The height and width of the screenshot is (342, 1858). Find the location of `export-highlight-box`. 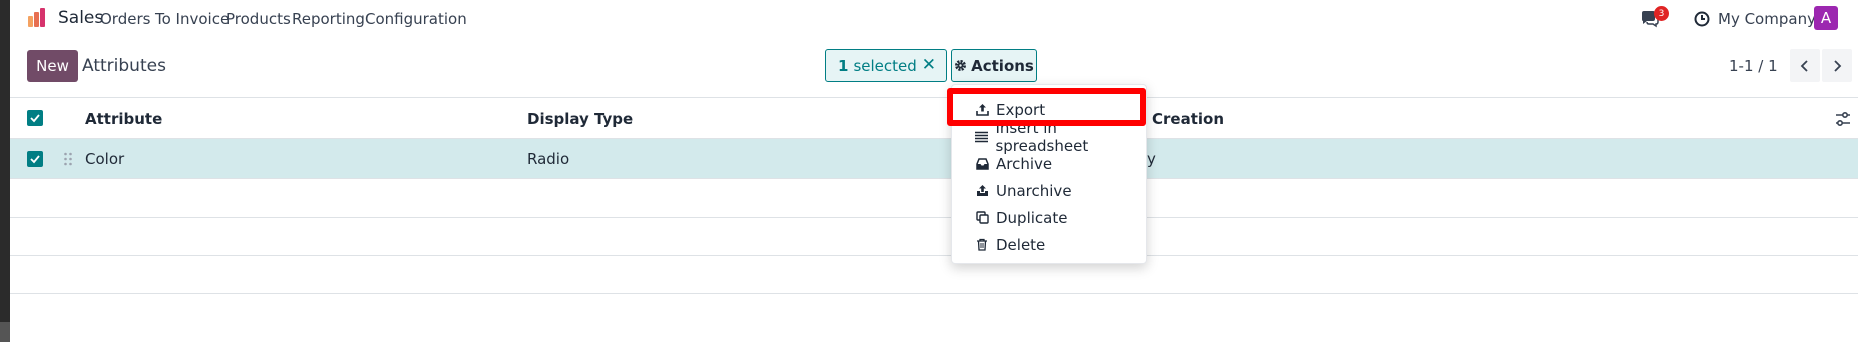

export-highlight-box is located at coordinates (1046, 107).